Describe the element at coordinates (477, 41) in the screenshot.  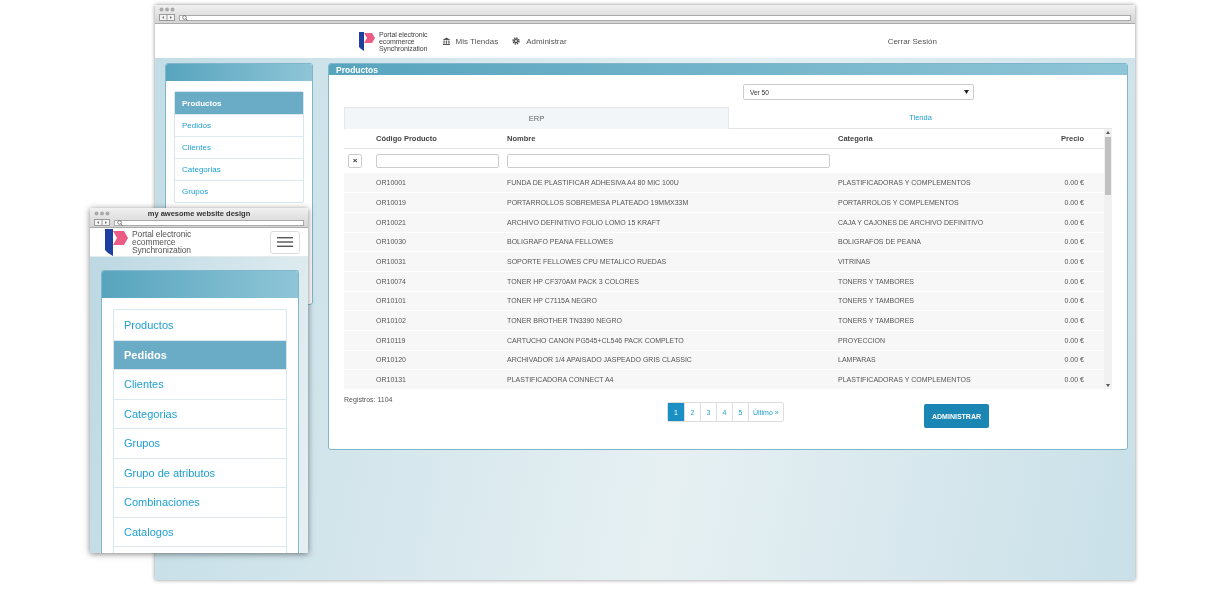
I see `nav-link: Mis Tiendas` at that location.